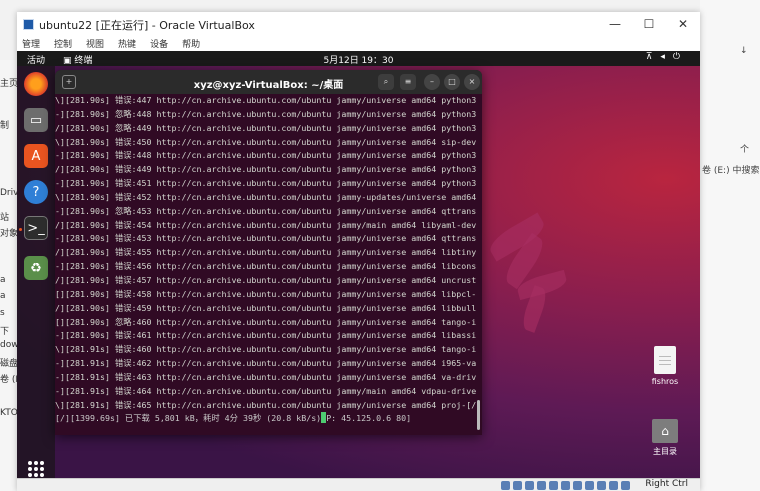  What do you see at coordinates (159, 44) in the screenshot?
I see `menu-devices: 设备` at bounding box center [159, 44].